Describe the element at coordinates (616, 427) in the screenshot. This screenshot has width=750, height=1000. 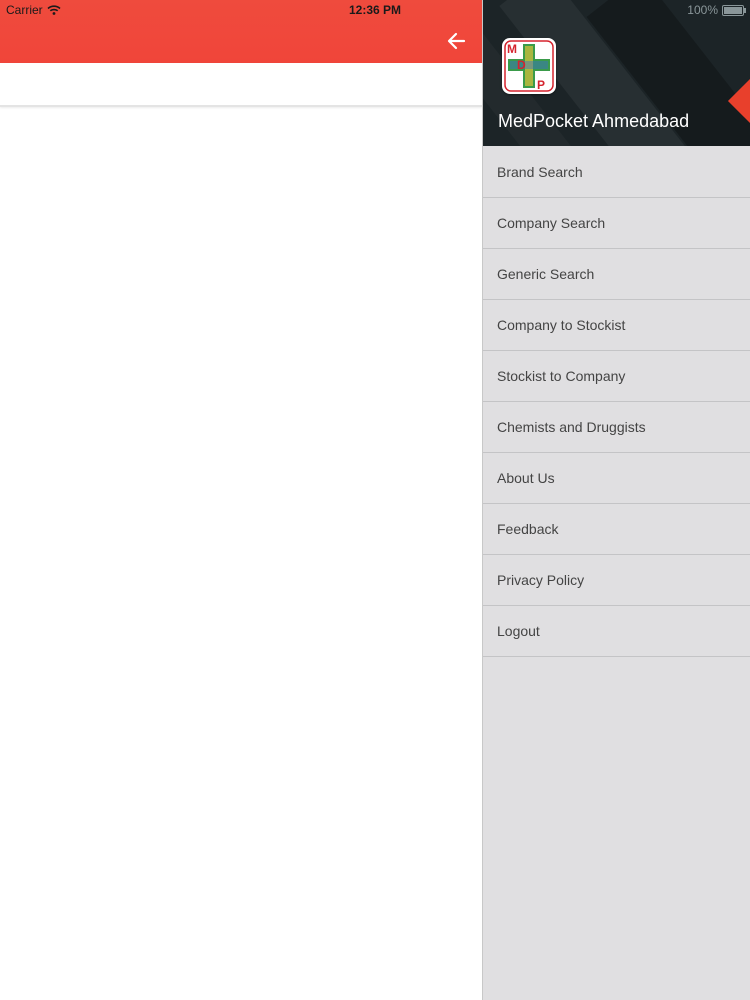
I see `menu-item-chemists-and-druggists: Chemists and Druggists` at that location.